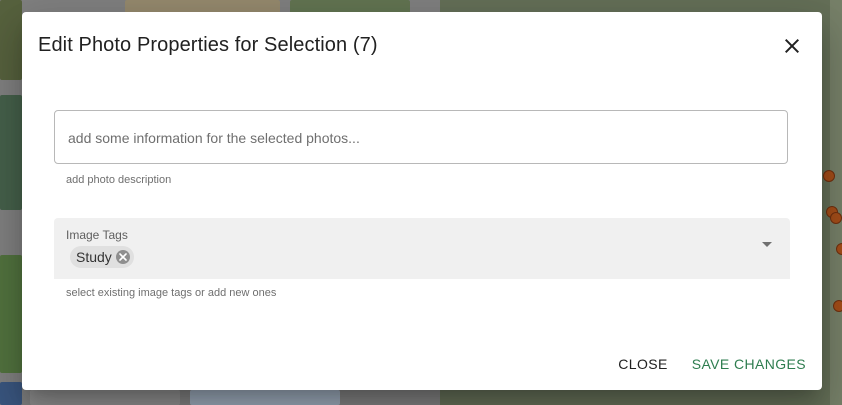 The image size is (842, 405). What do you see at coordinates (642, 364) in the screenshot?
I see `close-button: CLOSE` at bounding box center [642, 364].